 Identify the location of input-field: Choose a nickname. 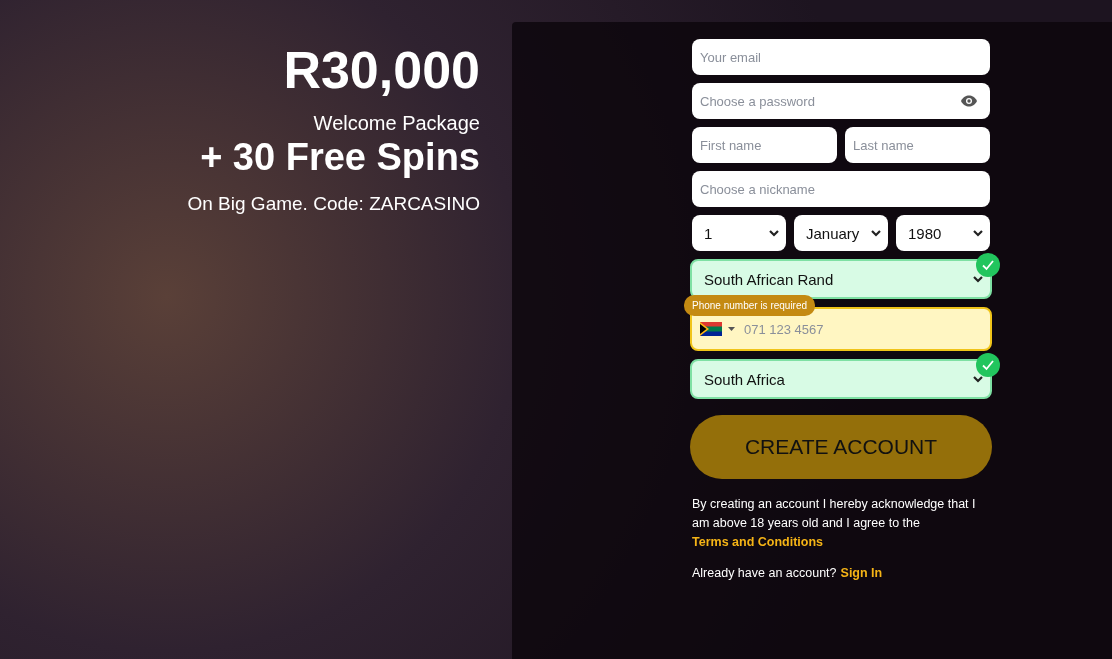
(841, 189).